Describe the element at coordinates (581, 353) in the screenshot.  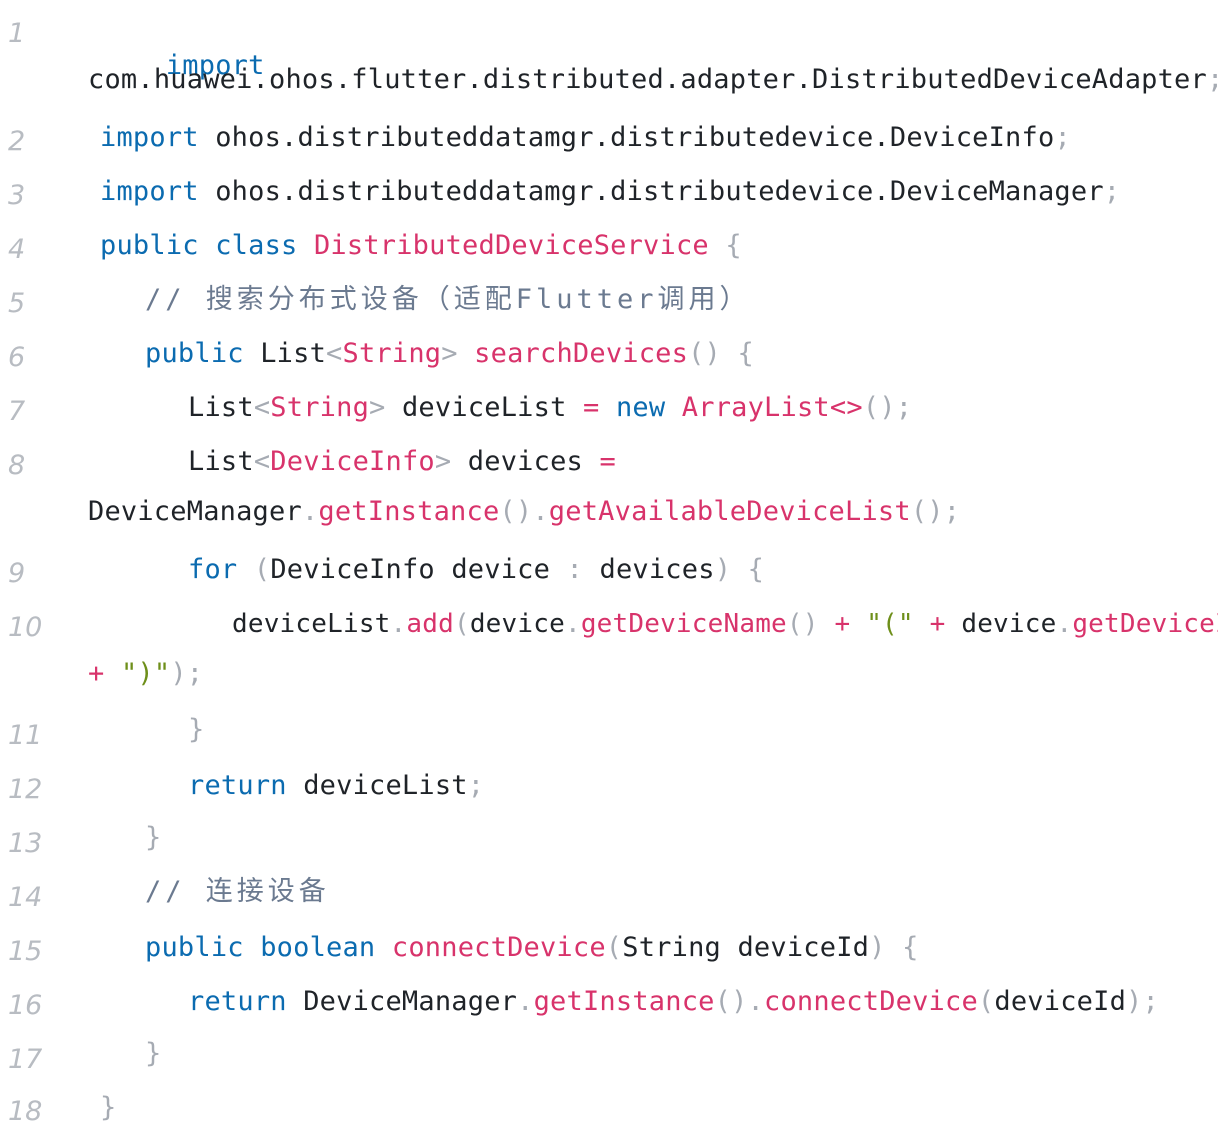
I see `method-name: searchDevices` at that location.